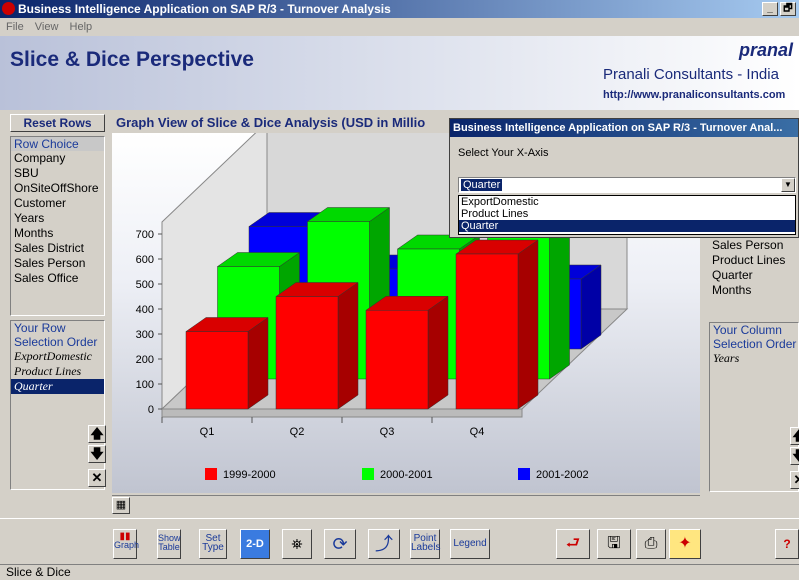  Describe the element at coordinates (503, 153) in the screenshot. I see `dialog-label: Select Your X-Axis` at that location.